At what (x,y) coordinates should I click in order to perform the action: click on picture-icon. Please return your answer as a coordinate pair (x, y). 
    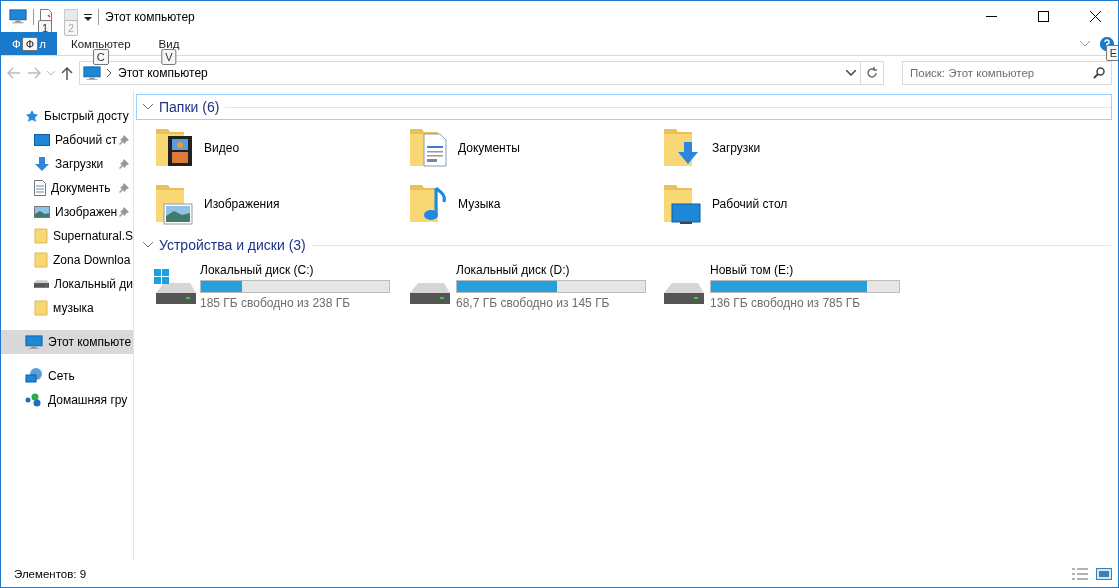
    Looking at the image, I should click on (42, 212).